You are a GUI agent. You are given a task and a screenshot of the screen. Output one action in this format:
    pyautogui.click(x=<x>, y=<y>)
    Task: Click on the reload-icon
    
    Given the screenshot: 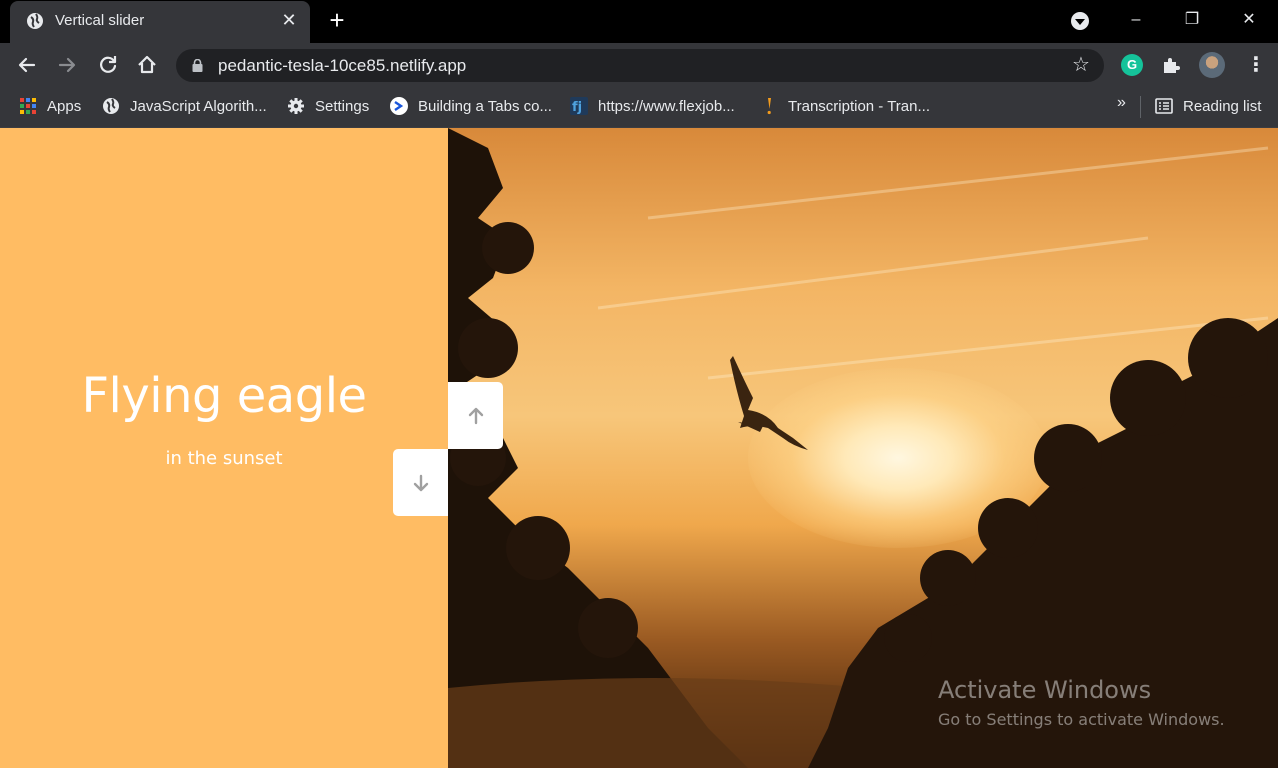 What is the action you would take?
    pyautogui.click(x=108, y=65)
    